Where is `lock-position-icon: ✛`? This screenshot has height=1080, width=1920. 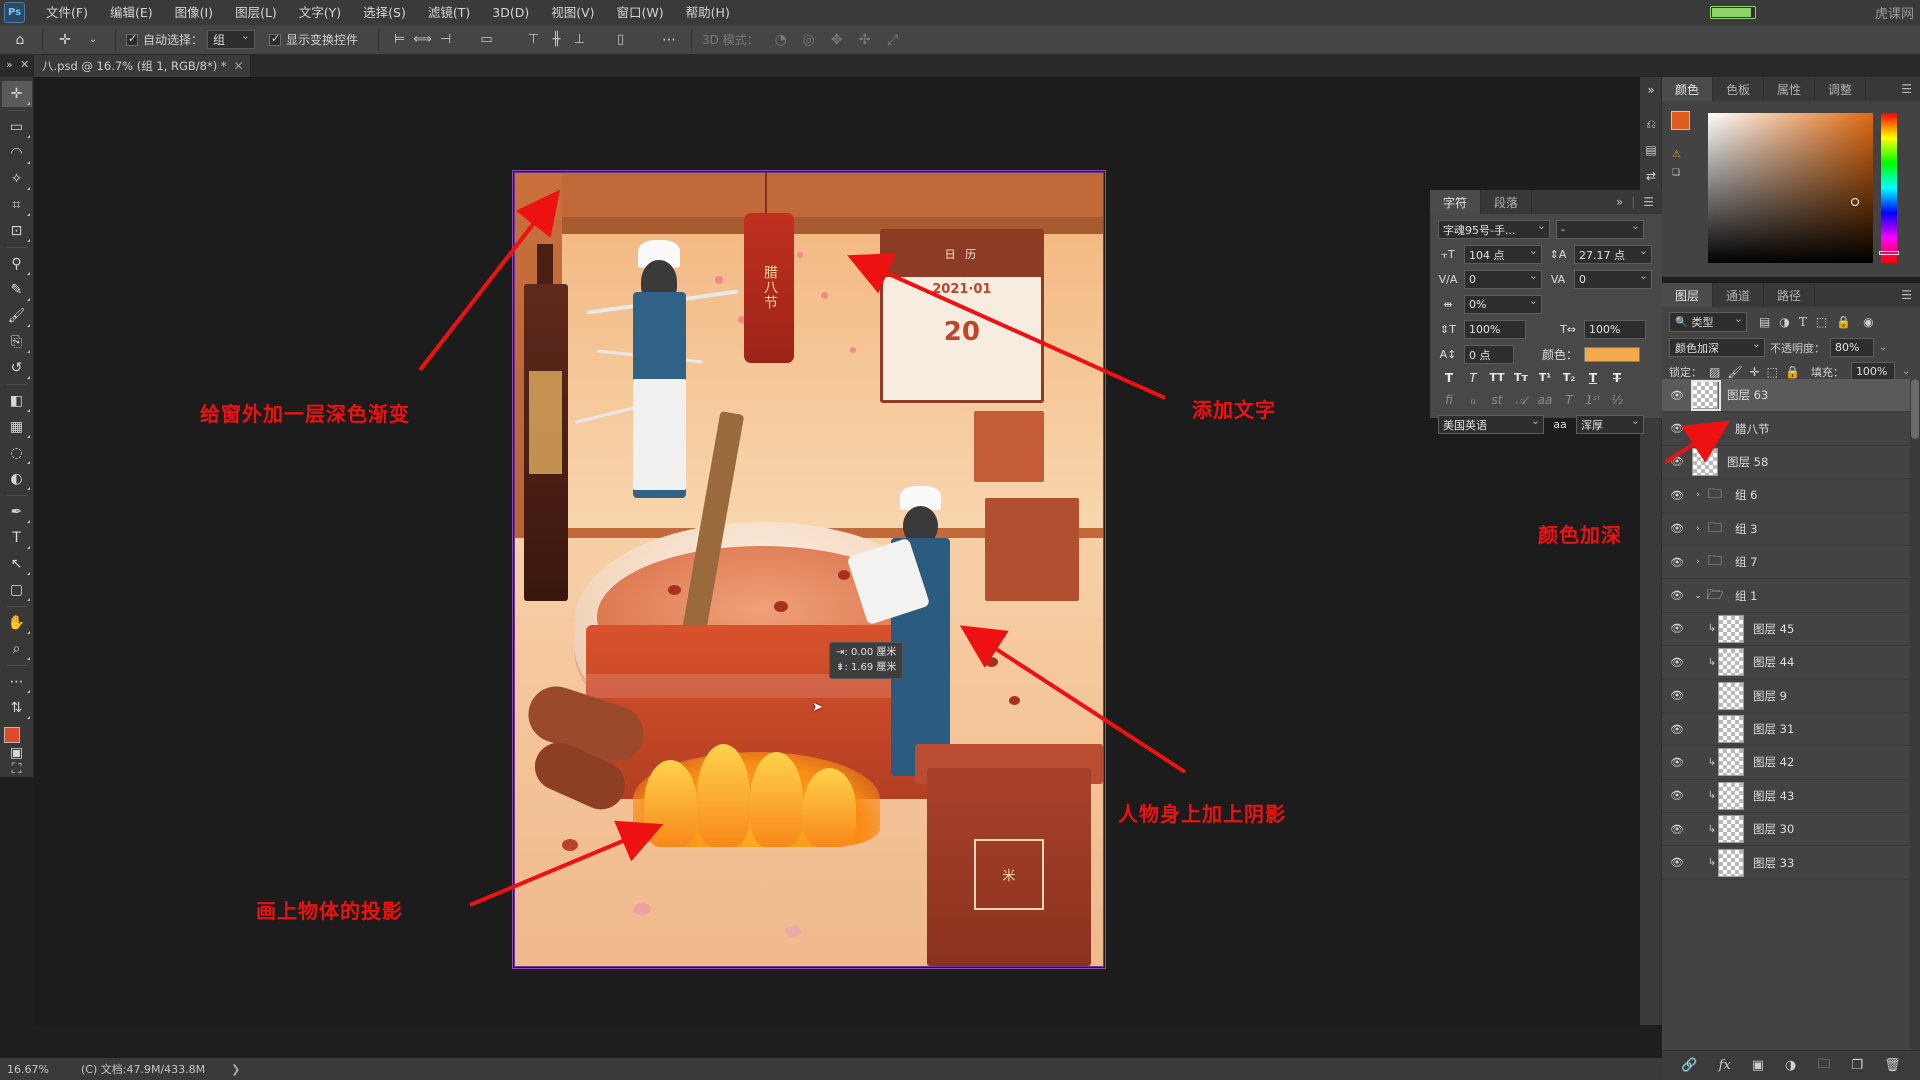 lock-position-icon: ✛ is located at coordinates (1755, 372).